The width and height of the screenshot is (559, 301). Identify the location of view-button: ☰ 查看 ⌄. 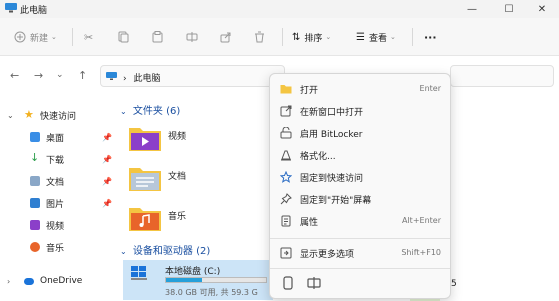
(376, 37).